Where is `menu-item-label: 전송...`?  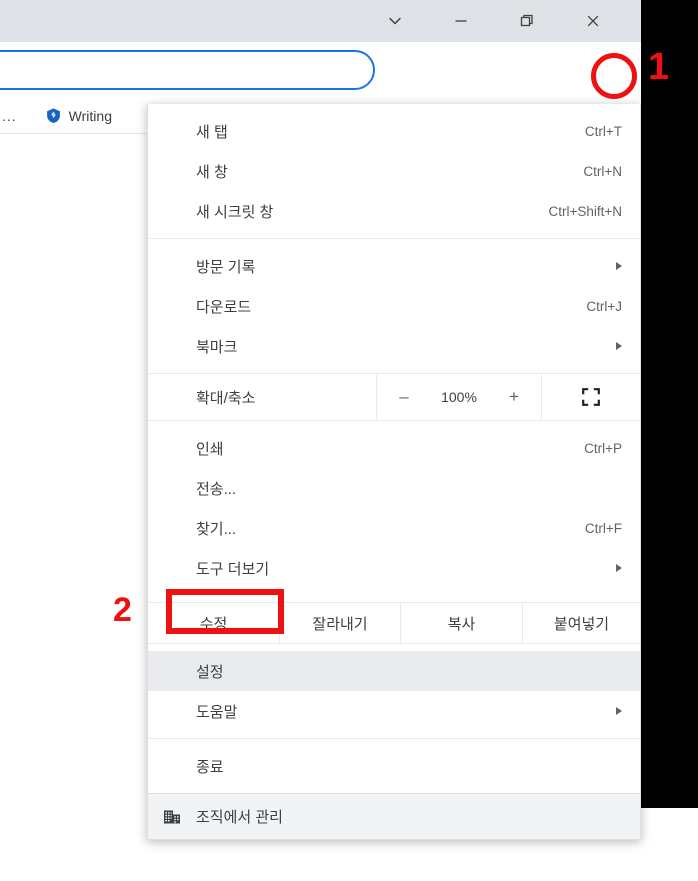 menu-item-label: 전송... is located at coordinates (216, 489).